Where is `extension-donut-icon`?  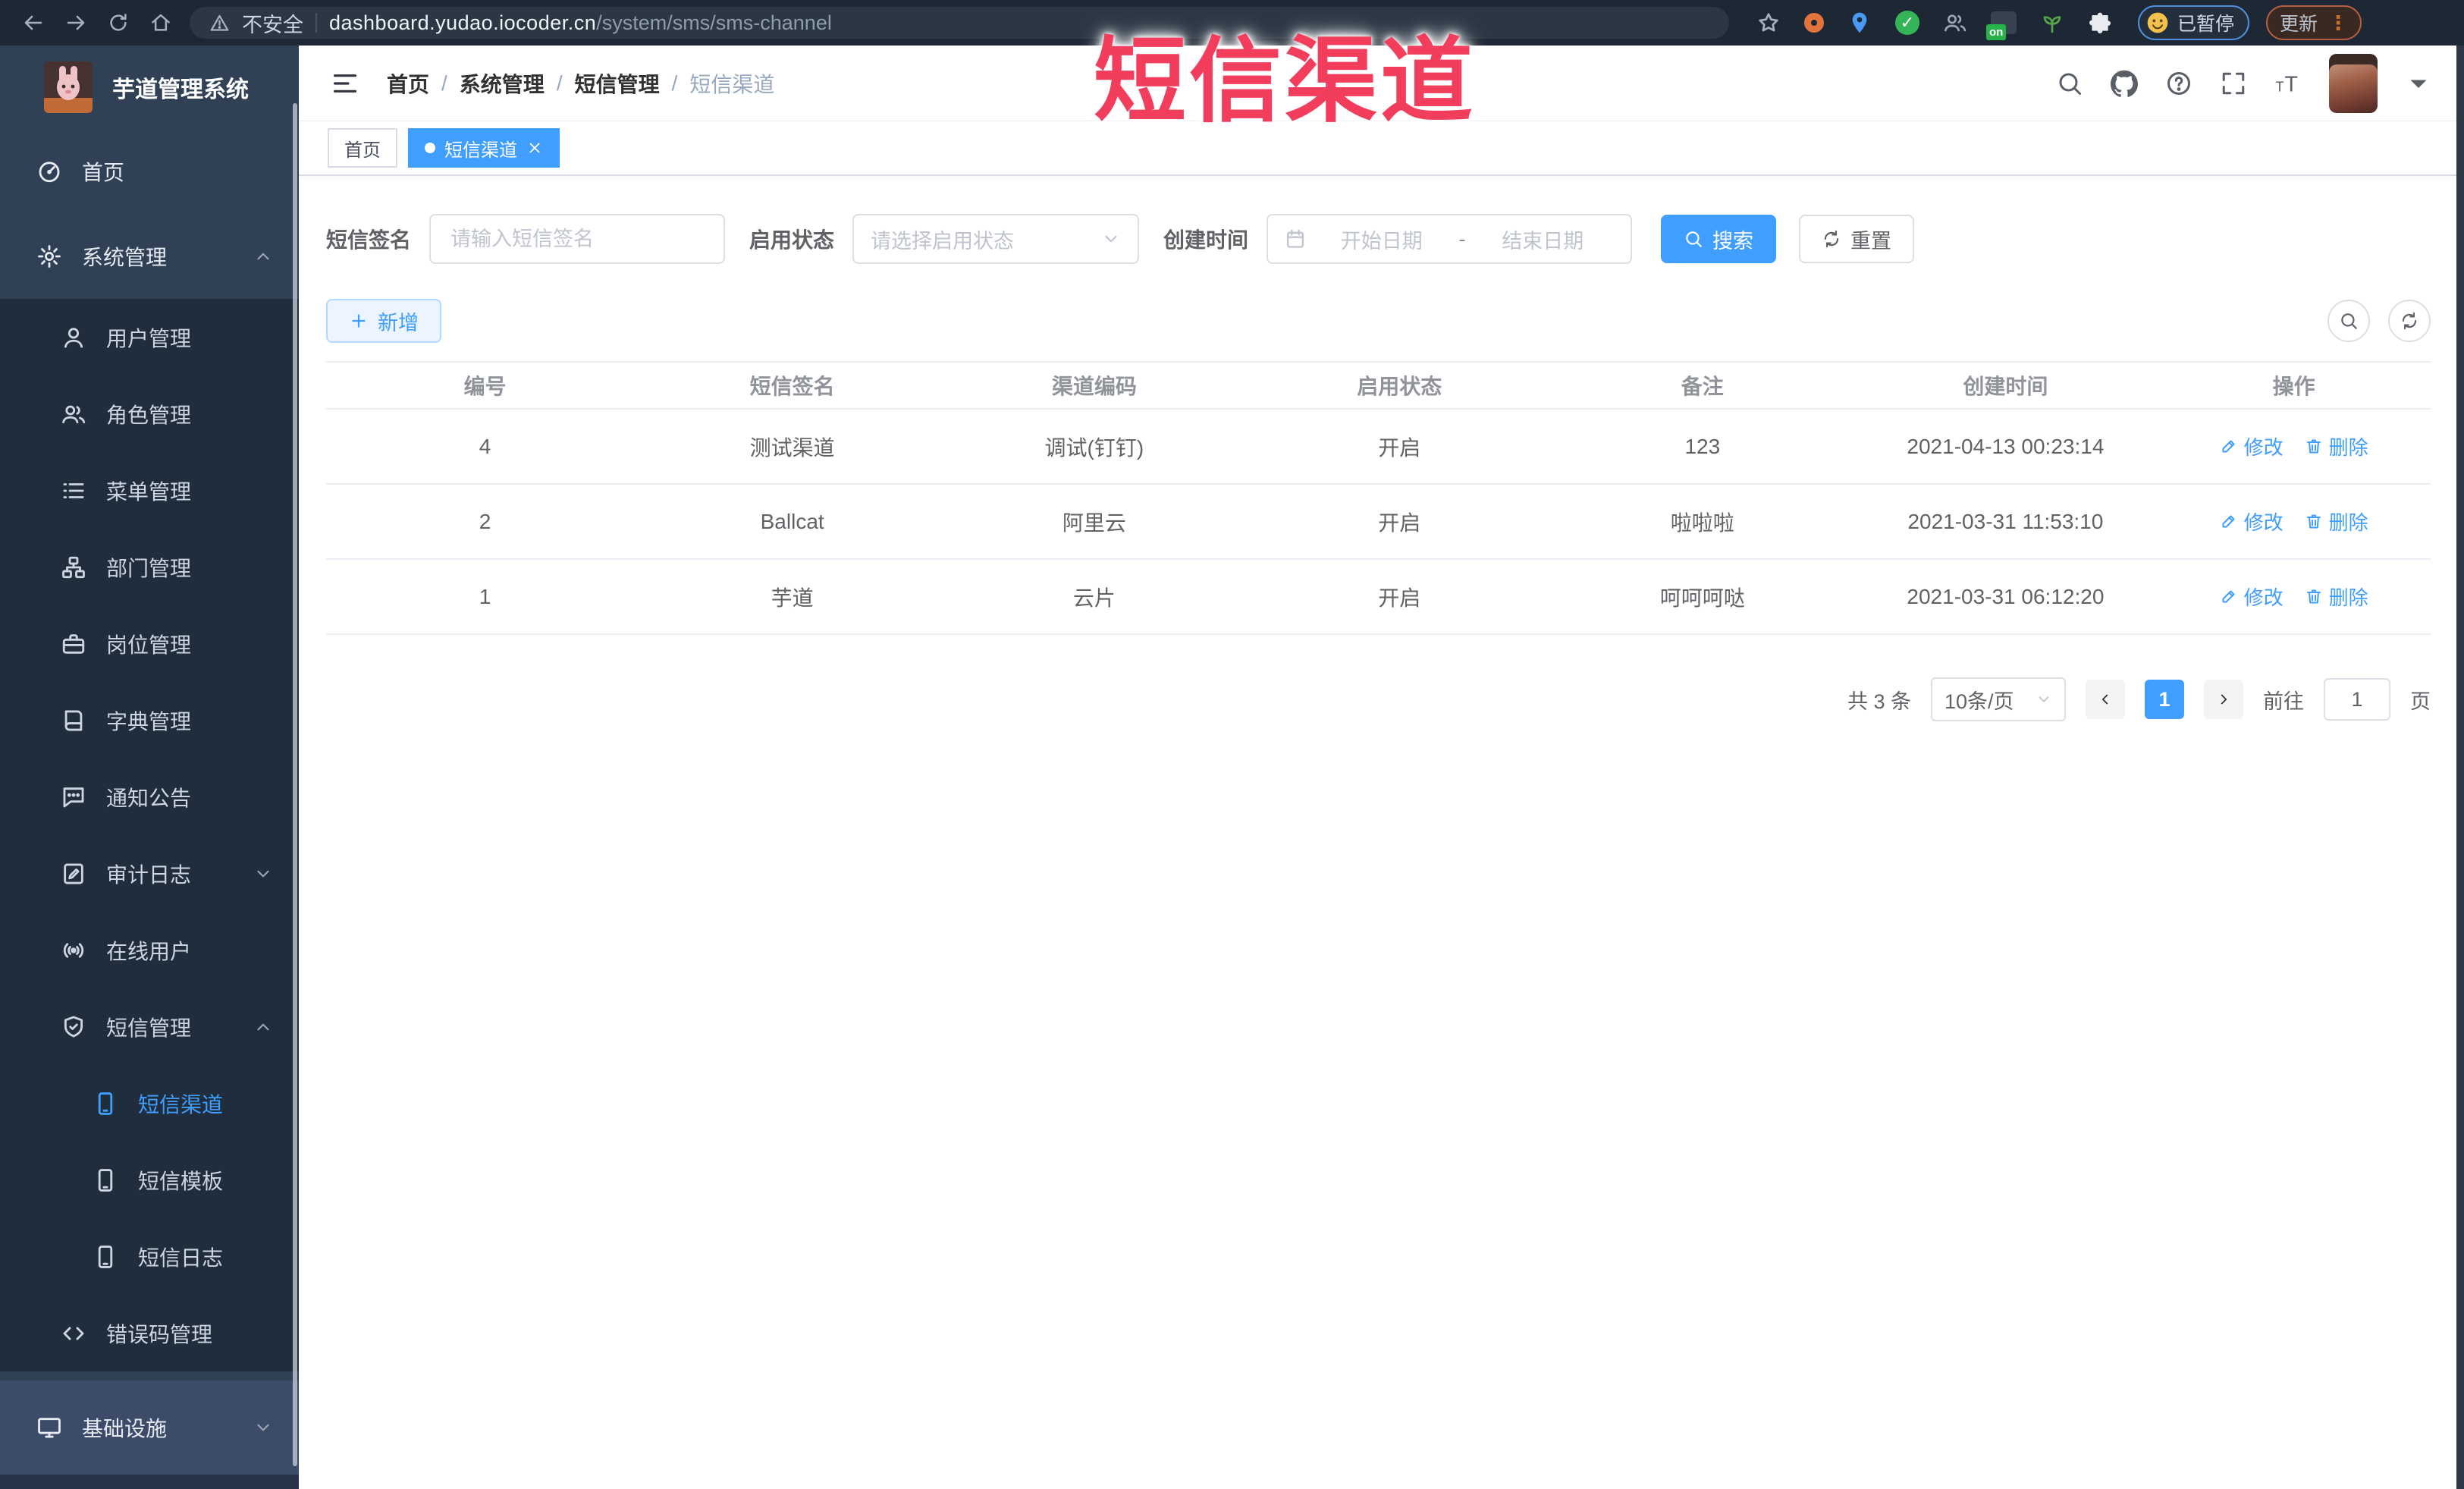
extension-donut-icon is located at coordinates (1814, 23).